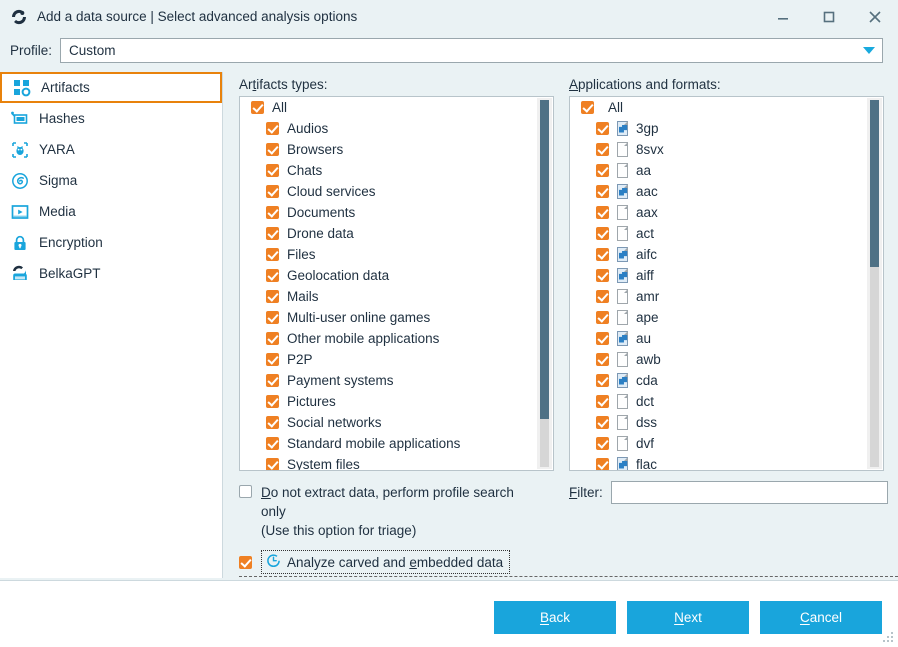 This screenshot has height=647, width=898. What do you see at coordinates (111, 273) in the screenshot?
I see `sidebar-item-belkagpt: BelkaGPT` at bounding box center [111, 273].